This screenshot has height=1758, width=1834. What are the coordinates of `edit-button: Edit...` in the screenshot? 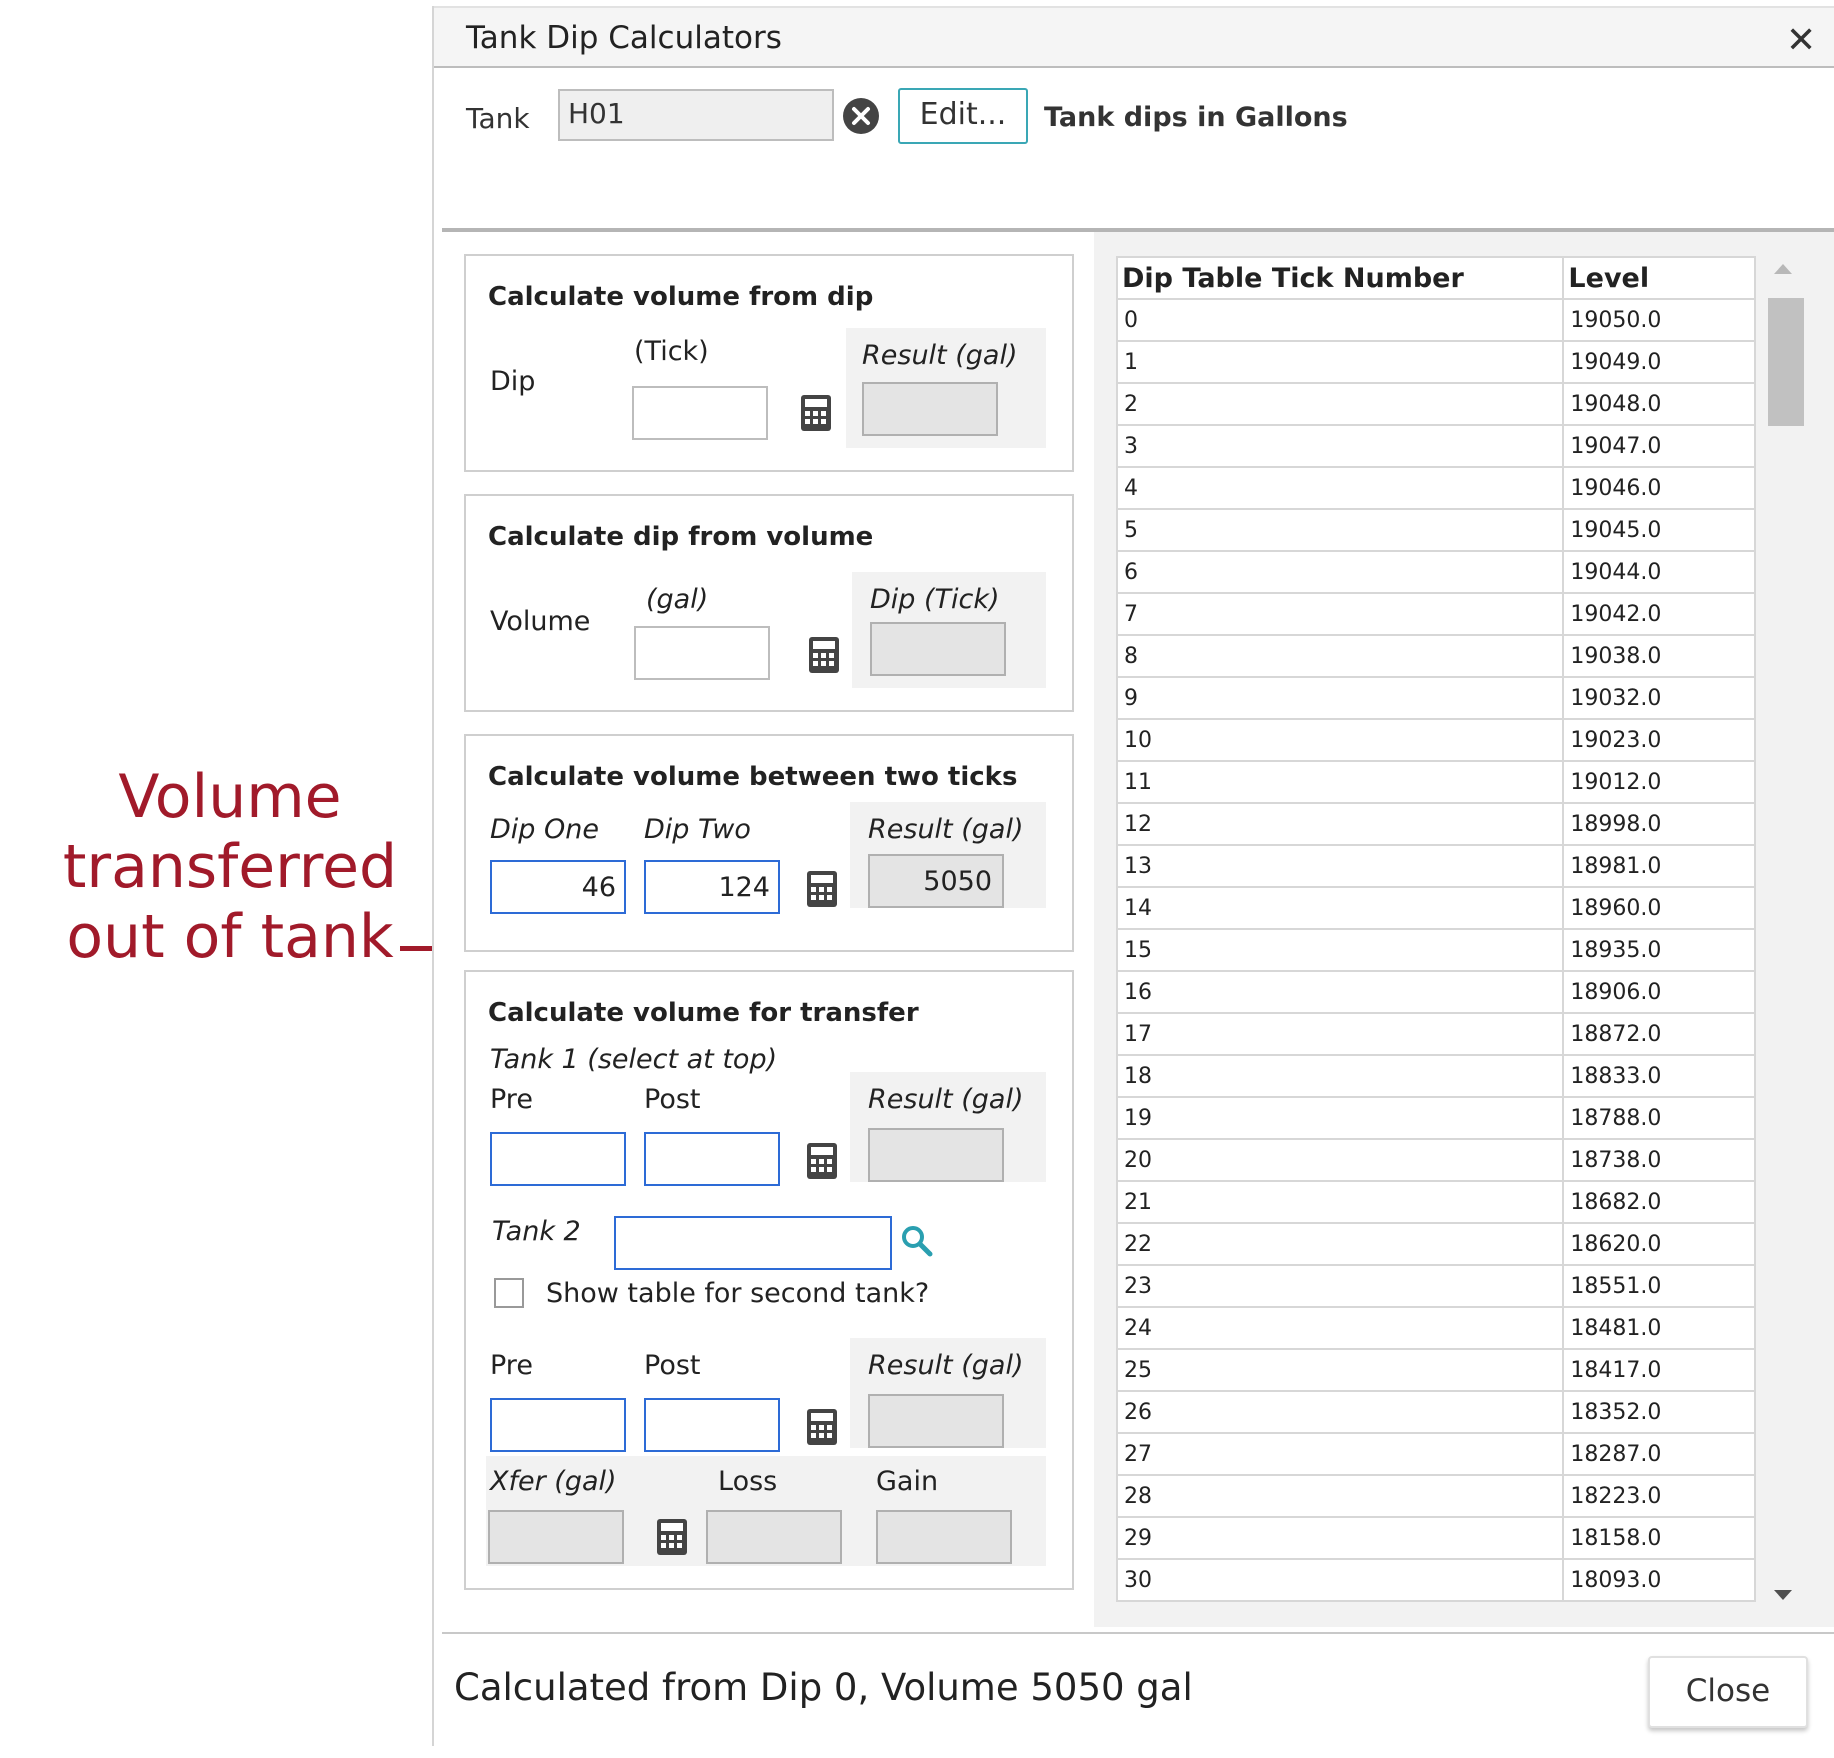 It's located at (963, 116).